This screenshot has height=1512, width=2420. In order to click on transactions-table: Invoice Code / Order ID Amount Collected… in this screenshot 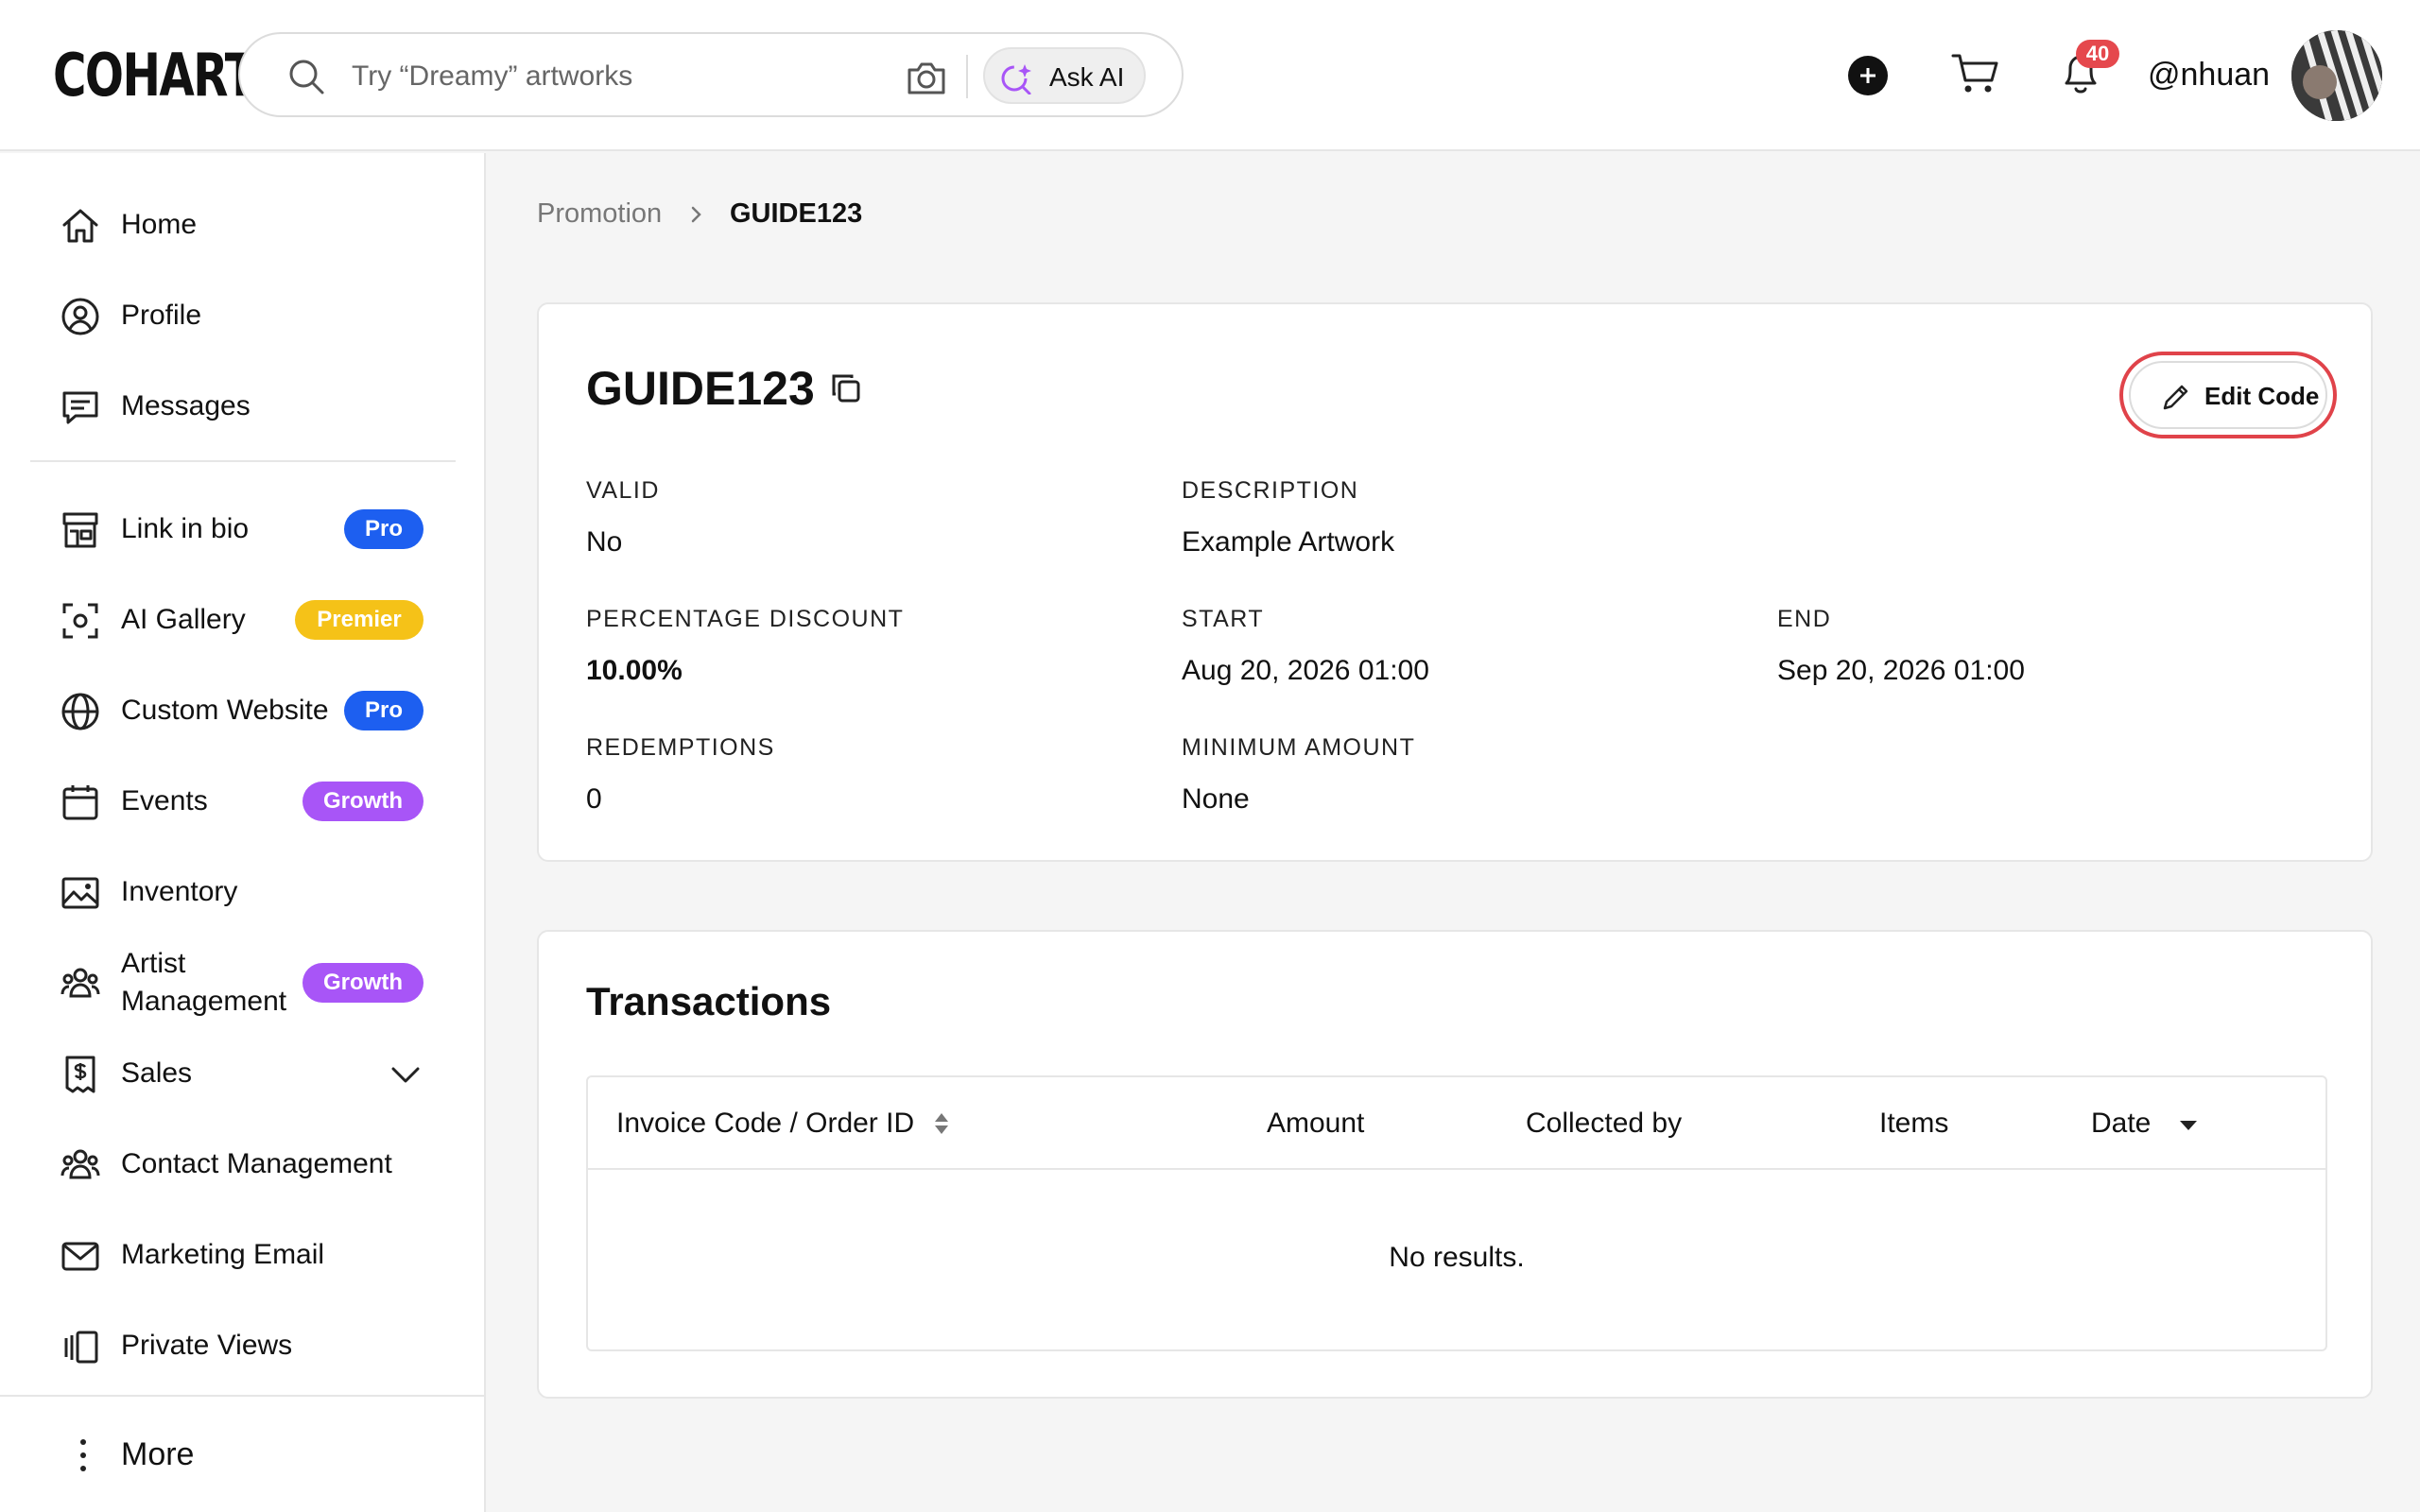, I will do `click(1456, 1213)`.